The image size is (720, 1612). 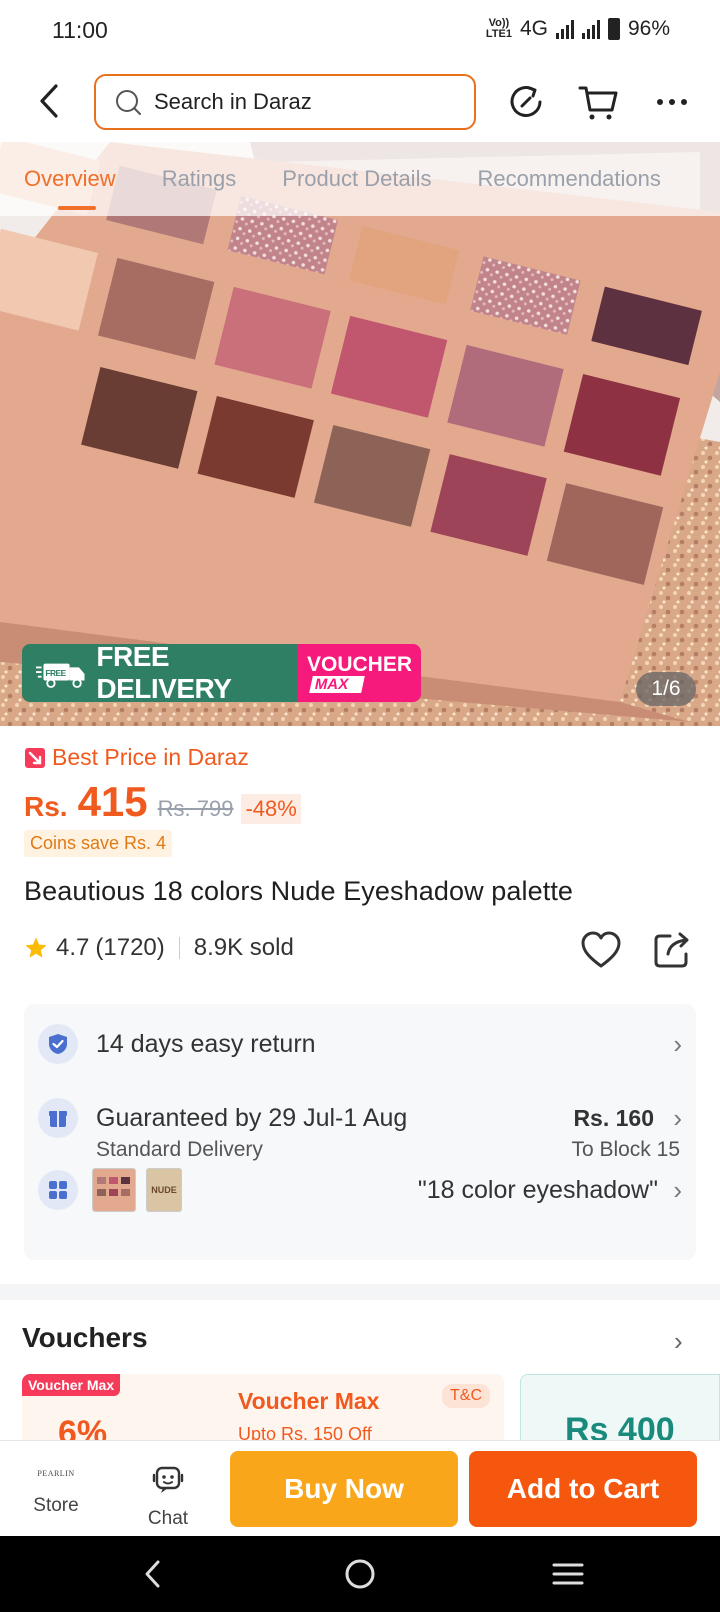 What do you see at coordinates (613, 29) in the screenshot?
I see `battery-icon` at bounding box center [613, 29].